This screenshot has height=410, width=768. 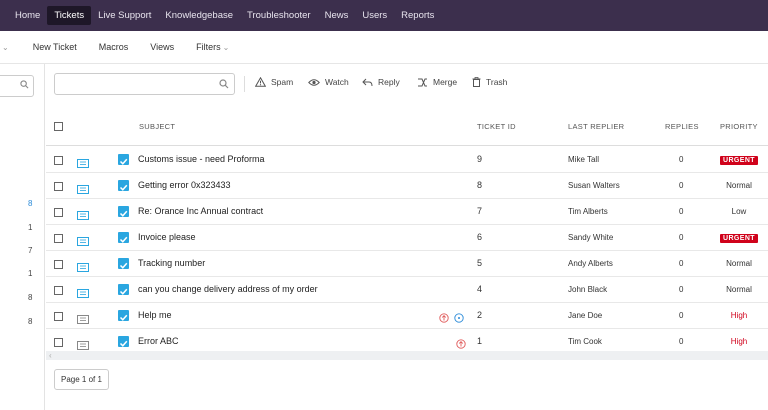 I want to click on select-all-checkbox, so click(x=58, y=126).